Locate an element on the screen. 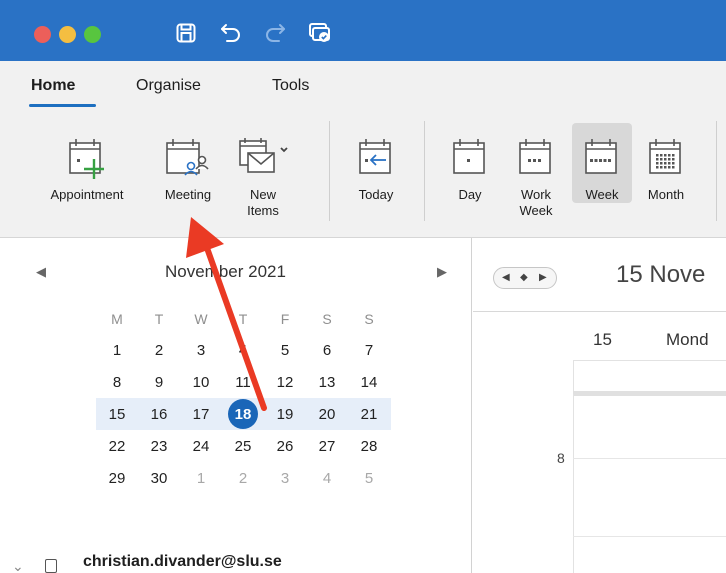 This screenshot has width=726, height=573. calendar-day: 11 is located at coordinates (243, 382).